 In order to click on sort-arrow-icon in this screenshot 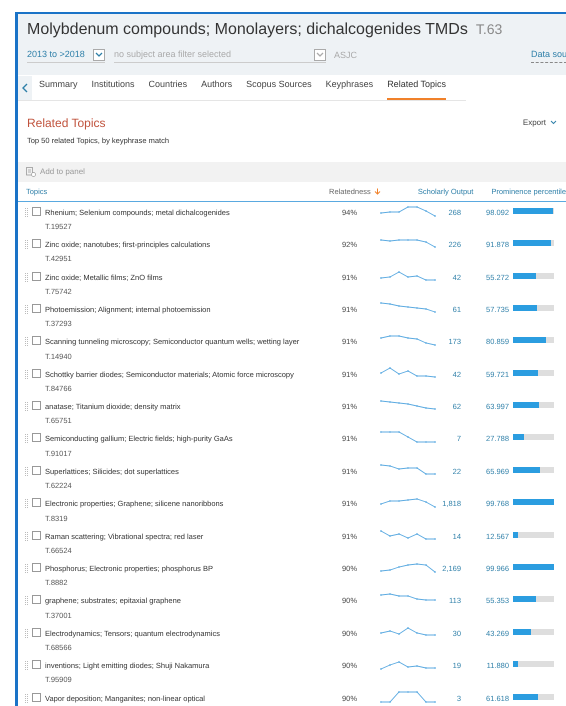, I will do `click(377, 191)`.